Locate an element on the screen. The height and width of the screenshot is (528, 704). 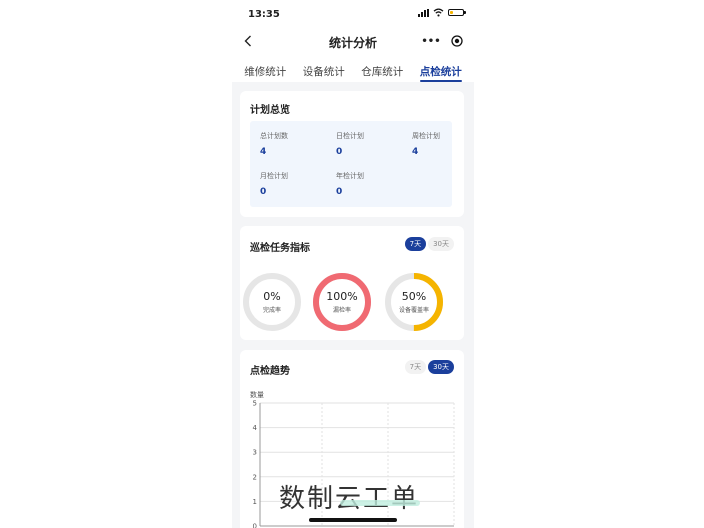
plan-stat-label: 年检计划 is located at coordinates (350, 176).